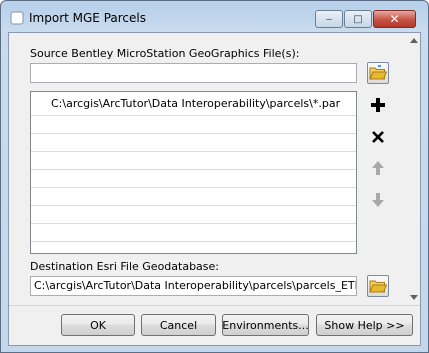  Describe the element at coordinates (125, 266) in the screenshot. I see `destination-label: Destination Esri File Geodatabase:` at that location.